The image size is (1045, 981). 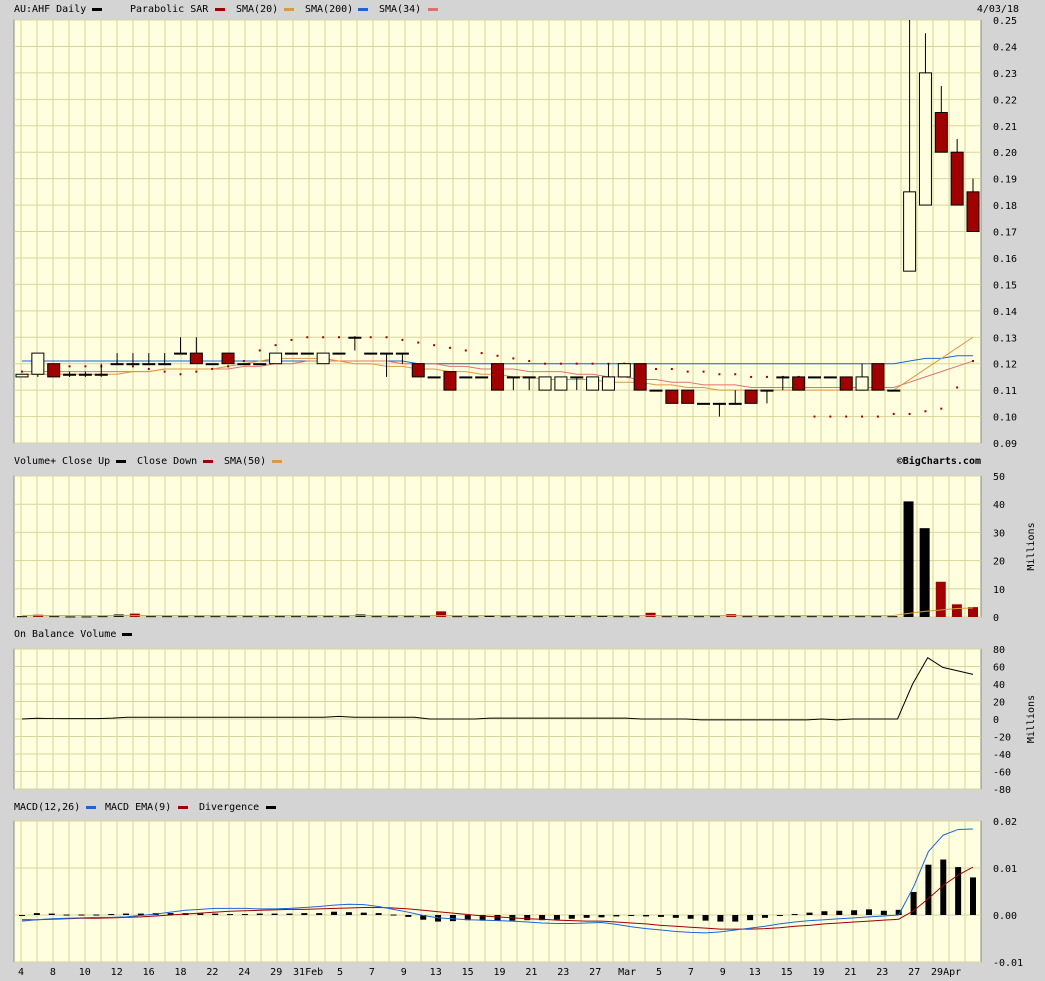 I want to click on symbol-label: AU:AHF Daily, so click(x=50, y=9).